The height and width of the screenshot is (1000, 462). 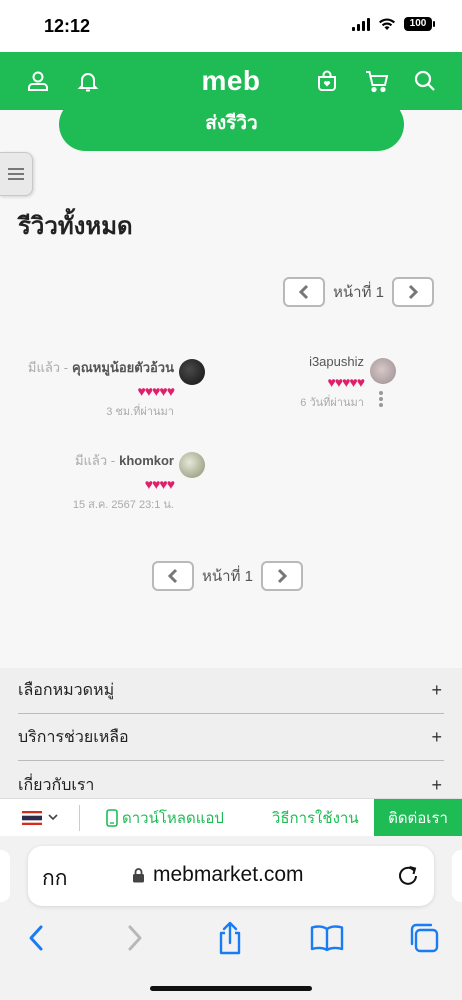 I want to click on back-button, so click(x=36, y=938).